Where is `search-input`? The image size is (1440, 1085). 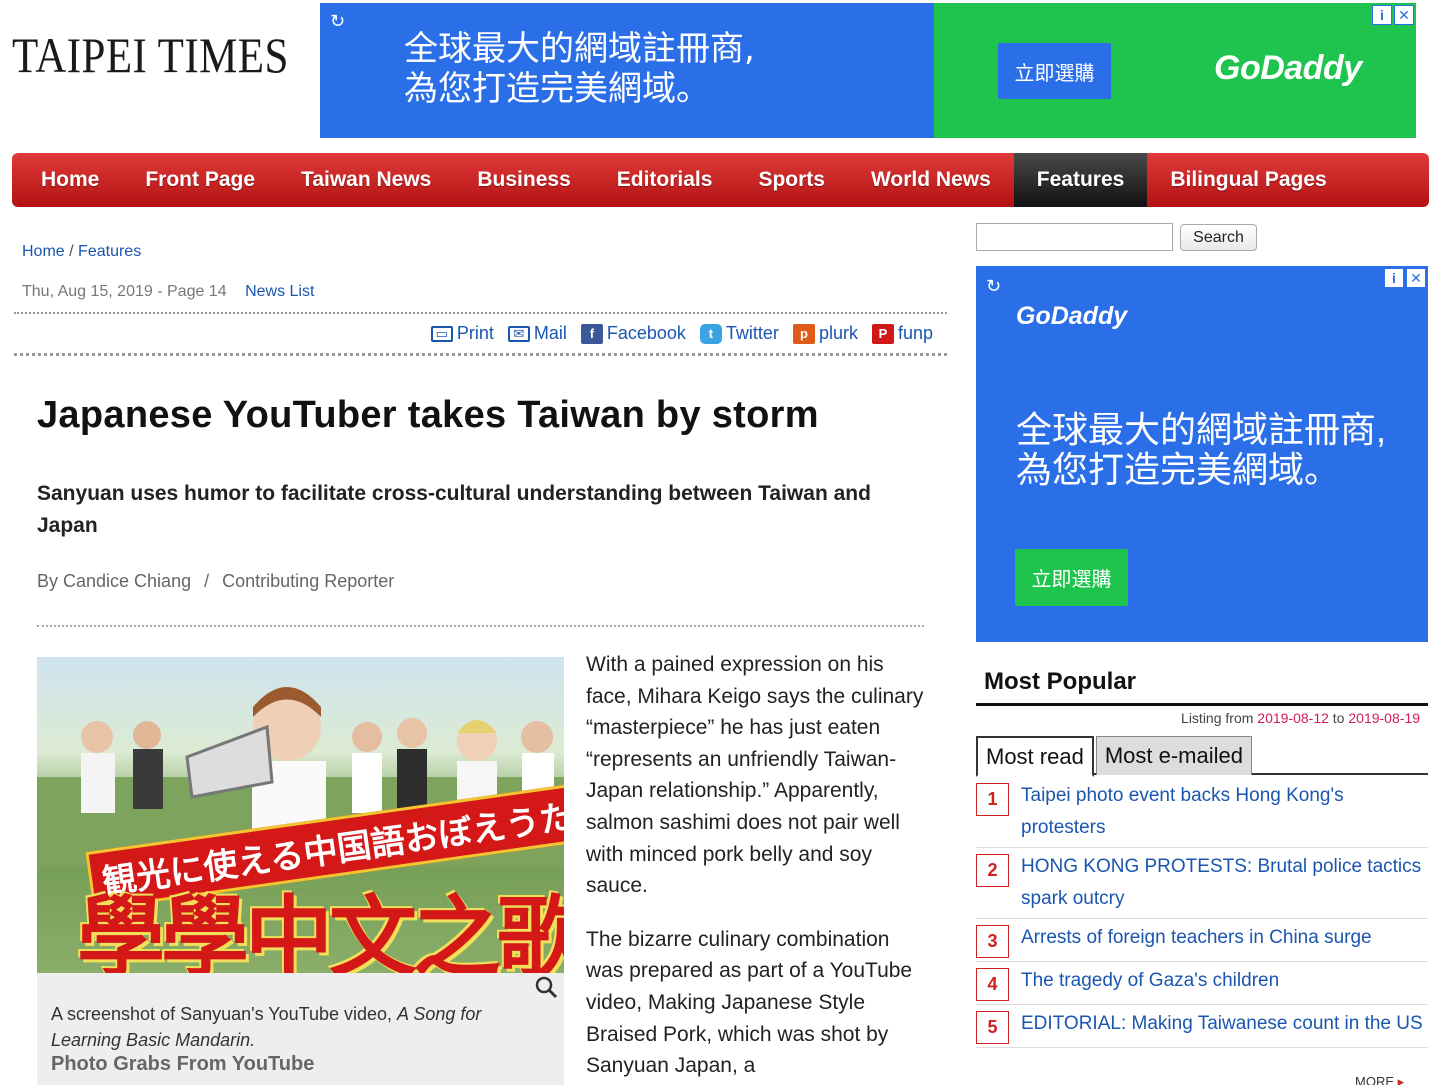
search-input is located at coordinates (1074, 237).